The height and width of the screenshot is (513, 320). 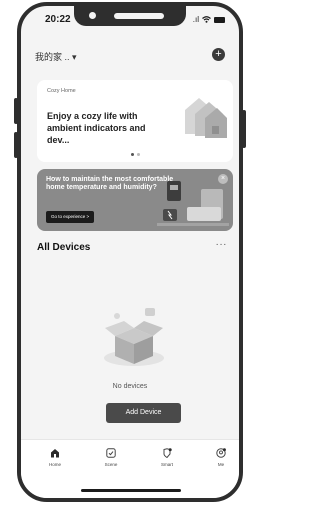 What do you see at coordinates (55, 453) in the screenshot?
I see `home-icon` at bounding box center [55, 453].